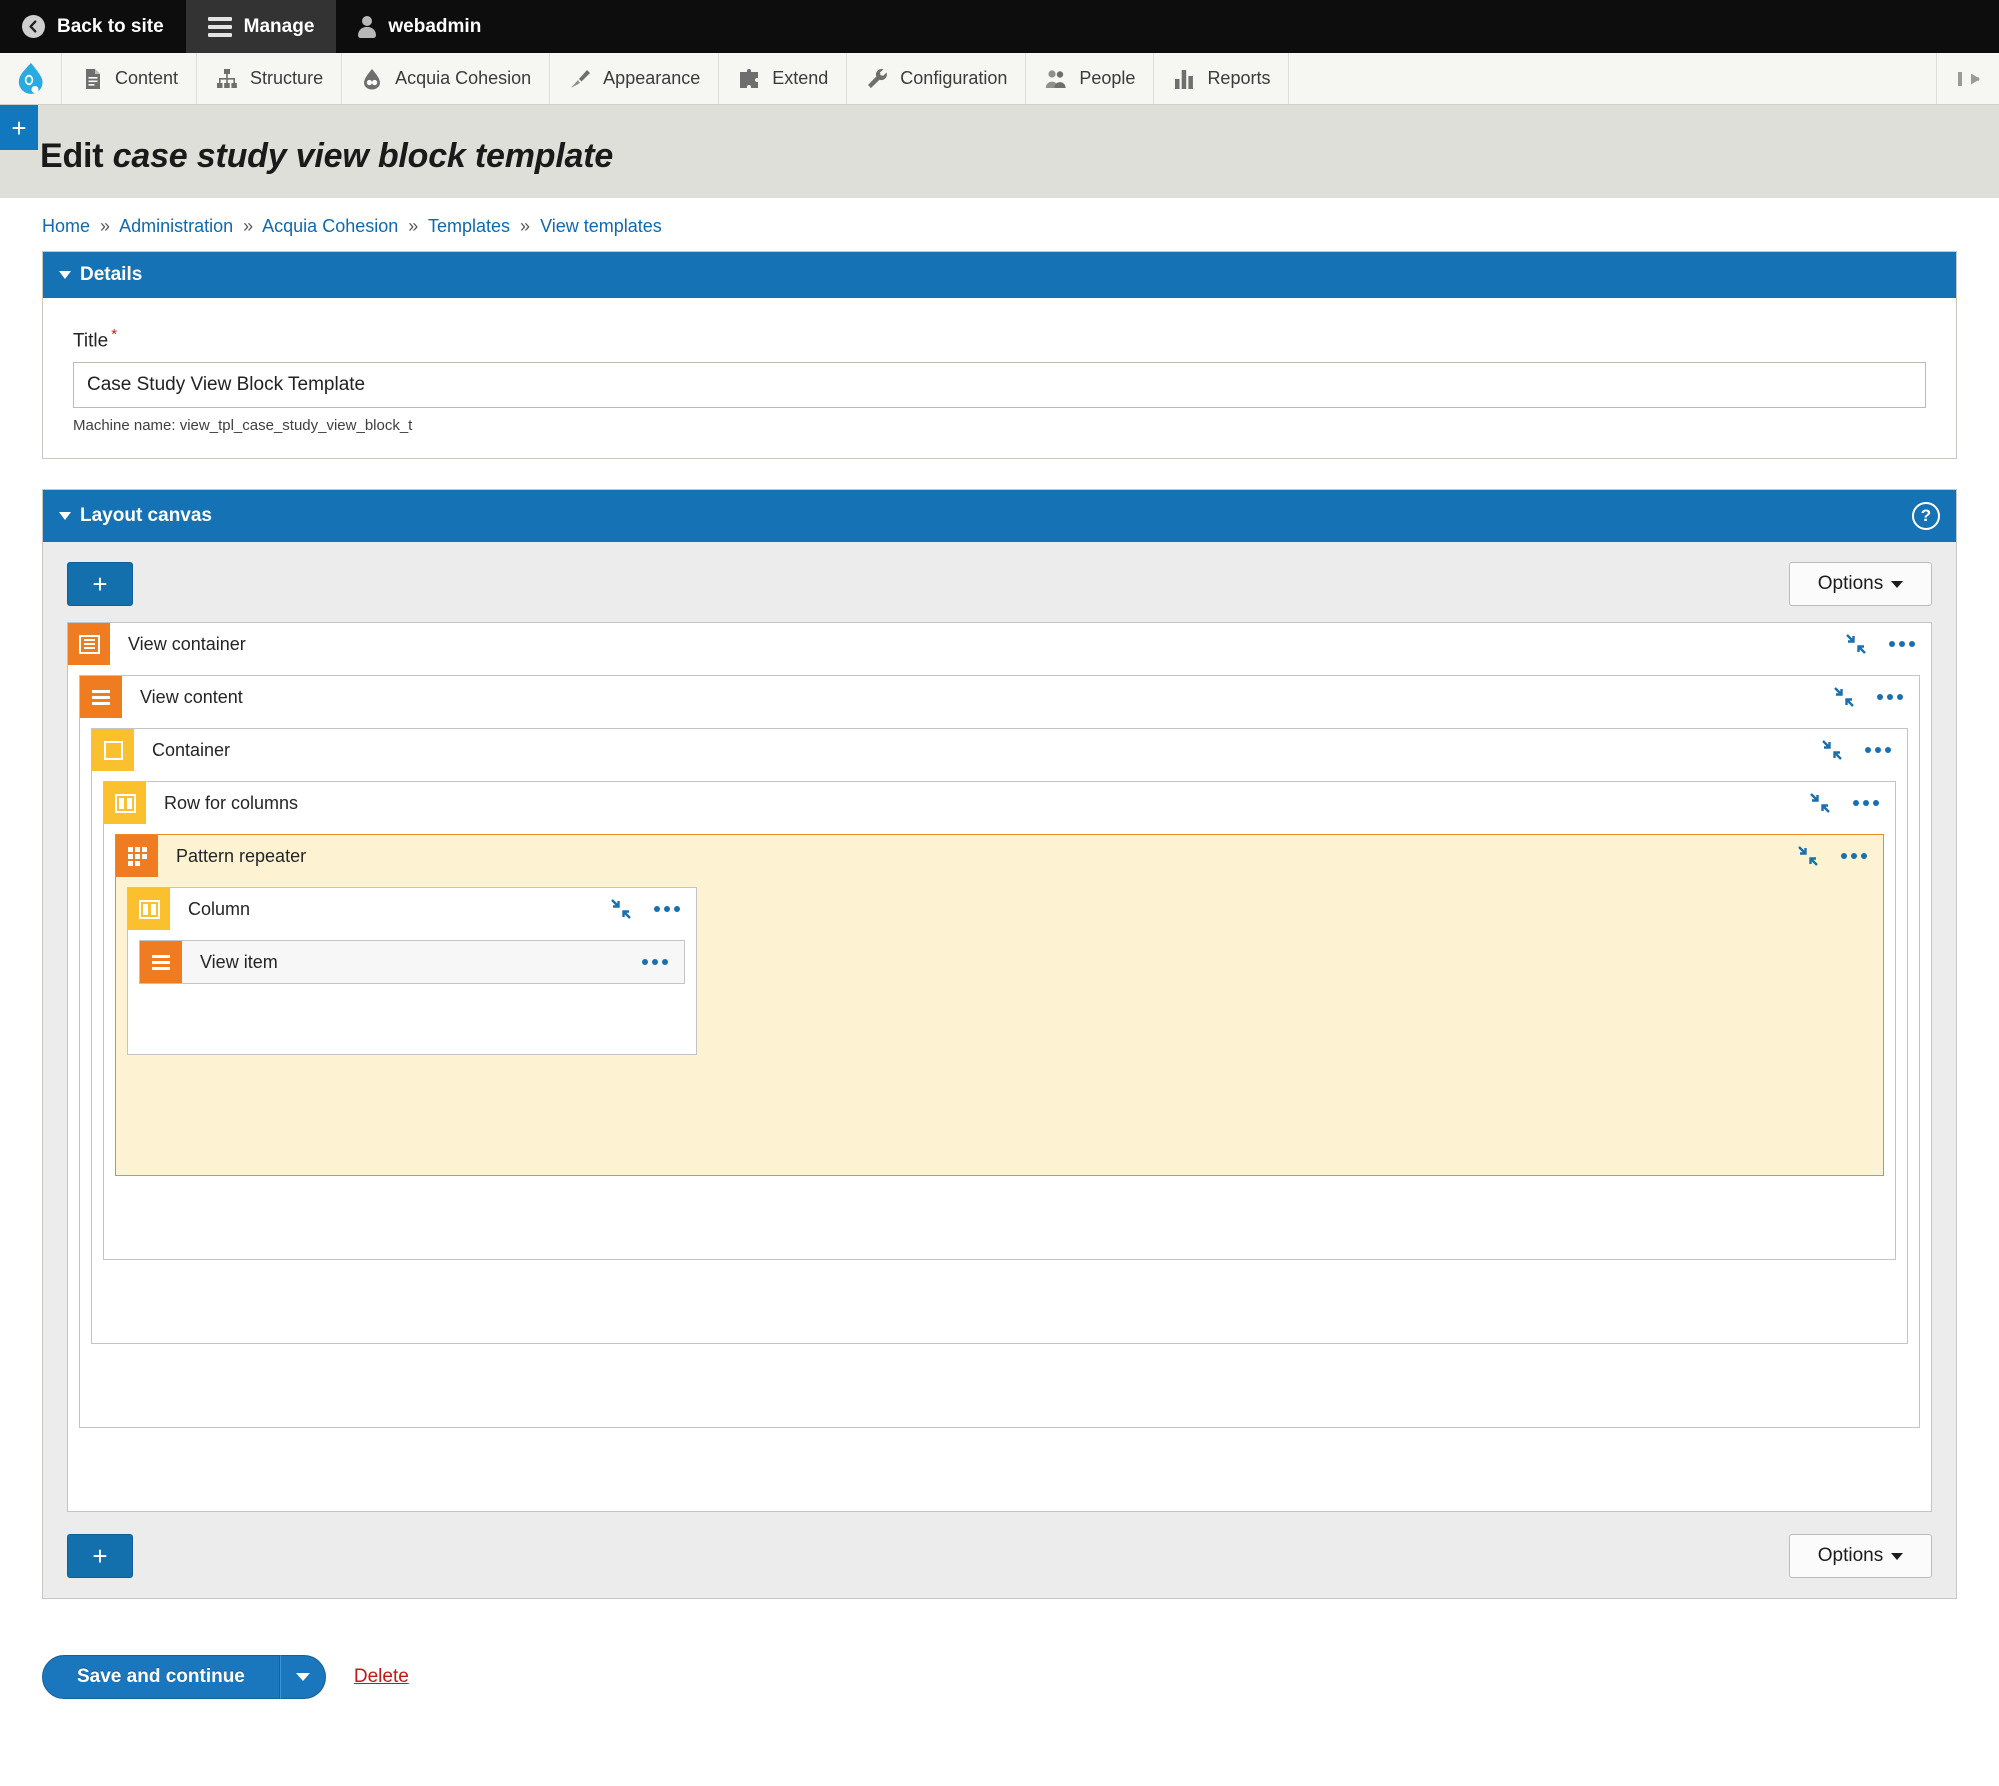  Describe the element at coordinates (999, 1212) in the screenshot. I see `row-for-columns-drop-zone` at that location.